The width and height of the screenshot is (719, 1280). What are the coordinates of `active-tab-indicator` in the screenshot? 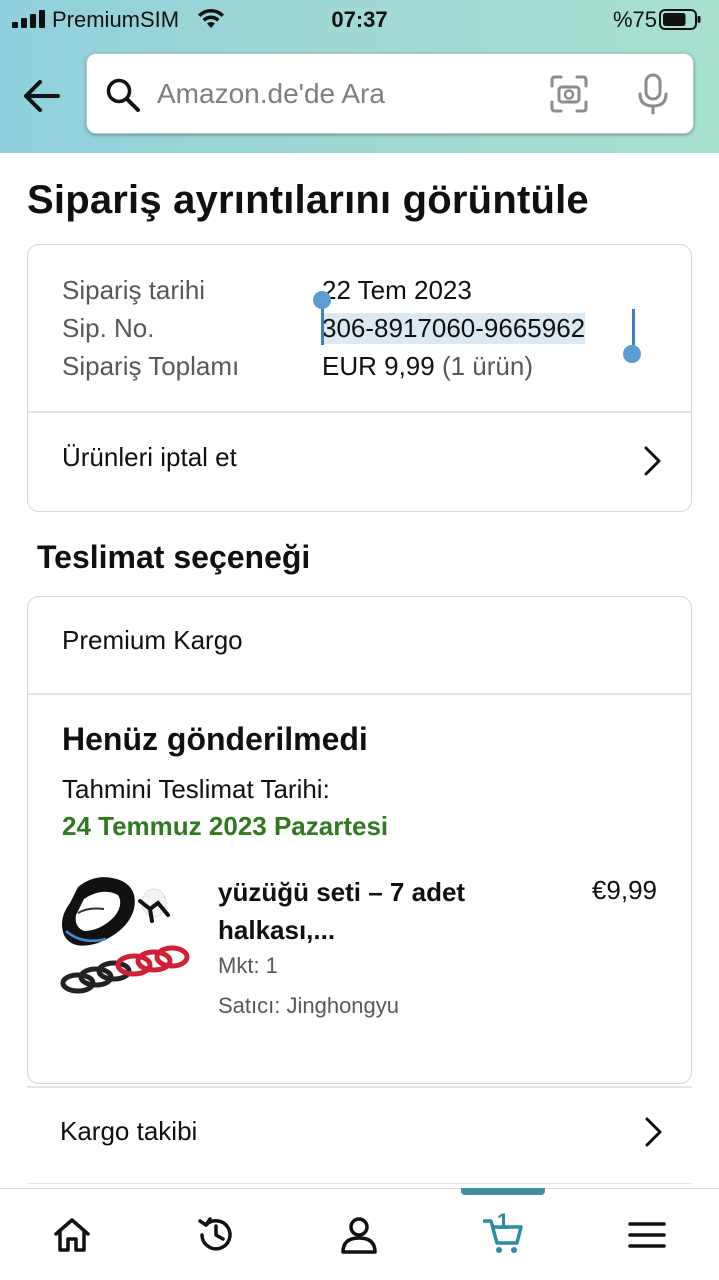 It's located at (503, 1191).